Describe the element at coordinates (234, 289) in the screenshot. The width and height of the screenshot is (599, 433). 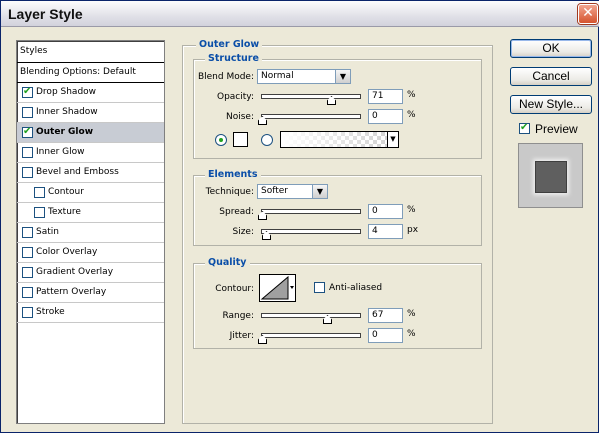
I see `contour-label: Contour:` at that location.